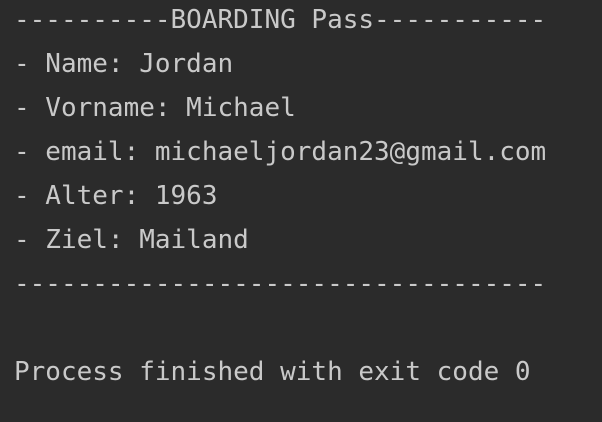 The height and width of the screenshot is (422, 602). I want to click on boarding-pass-footer: ----------------------------------, so click(280, 284).